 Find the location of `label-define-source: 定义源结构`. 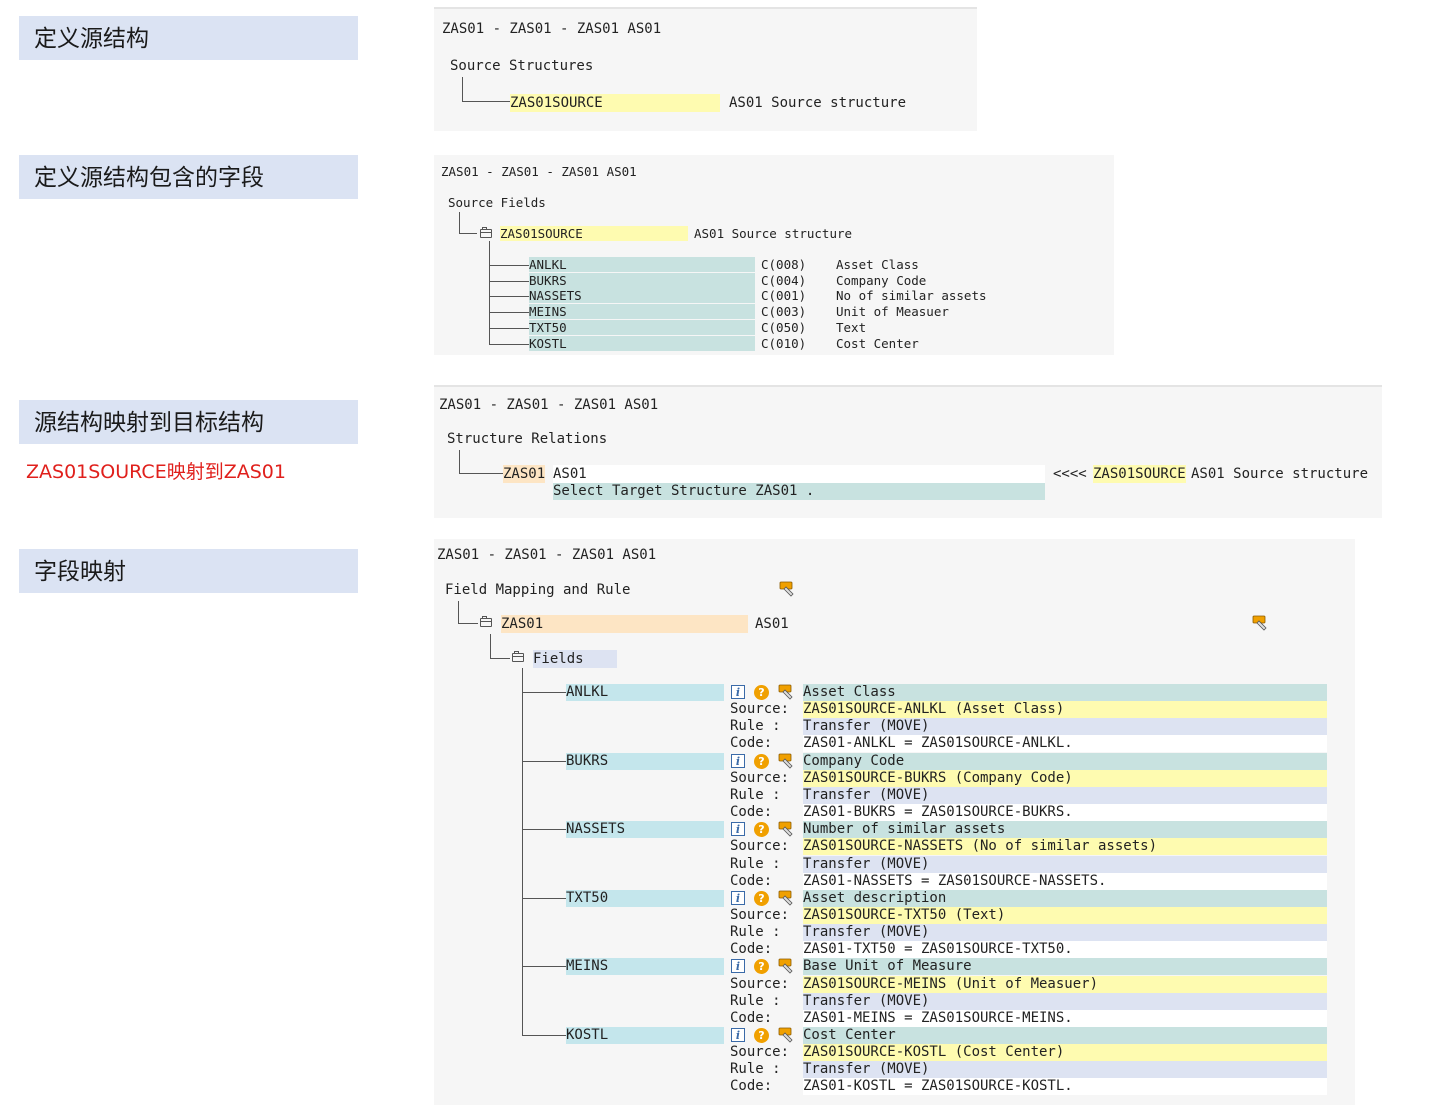

label-define-source: 定义源结构 is located at coordinates (188, 38).